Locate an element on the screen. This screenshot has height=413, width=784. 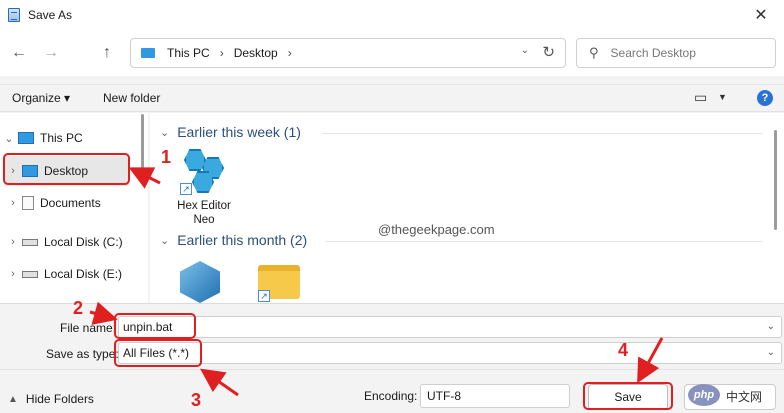
hide-folders-button: ▲ Hide Folders is located at coordinates (51, 399).